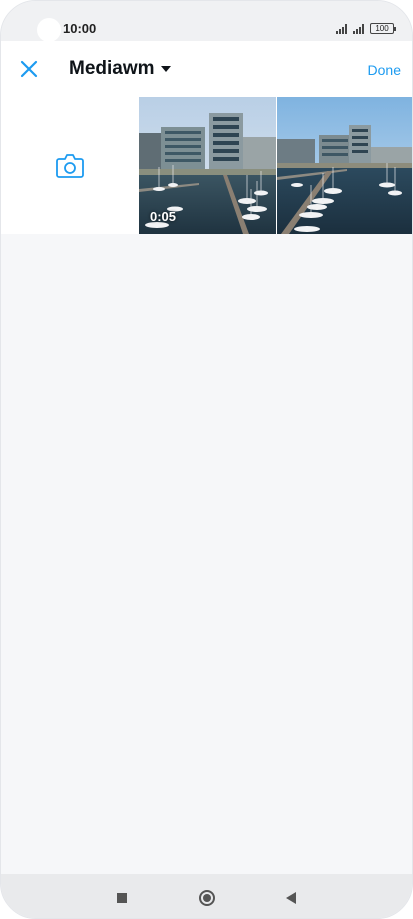 This screenshot has height=919, width=413. I want to click on album-title: Mediawm, so click(112, 68).